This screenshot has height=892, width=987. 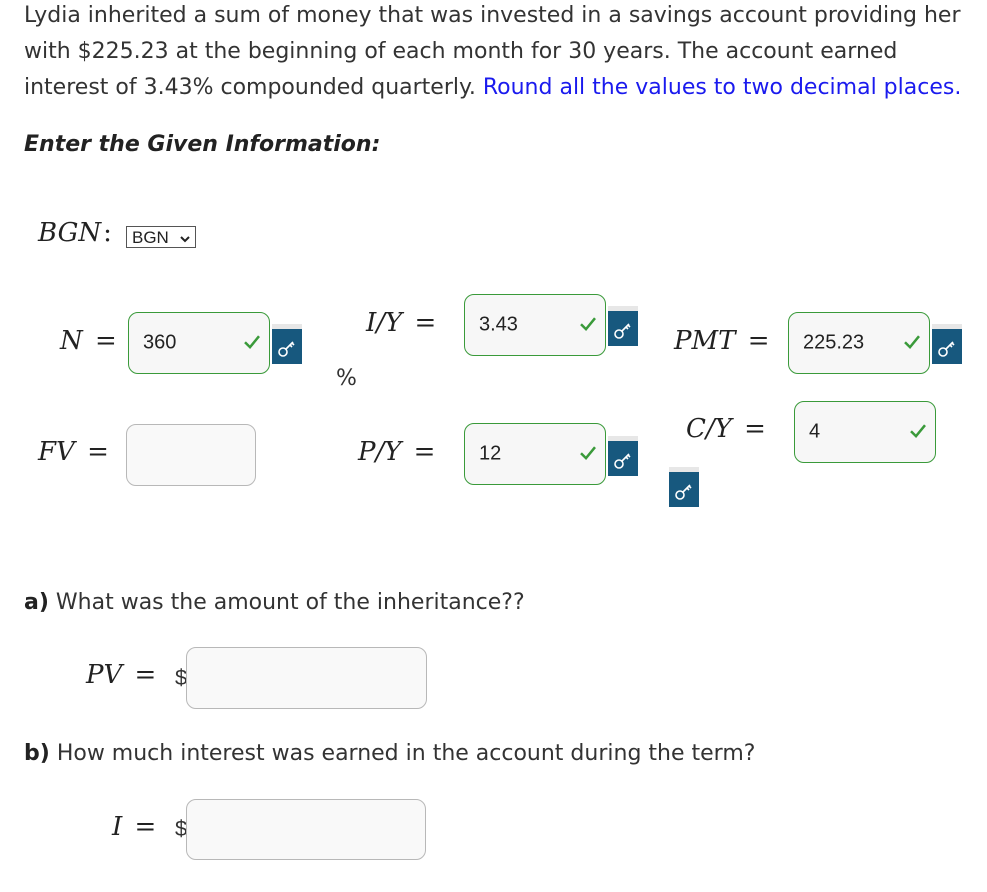 I want to click on given-info-title: Enter the Given Information:, so click(x=202, y=144).